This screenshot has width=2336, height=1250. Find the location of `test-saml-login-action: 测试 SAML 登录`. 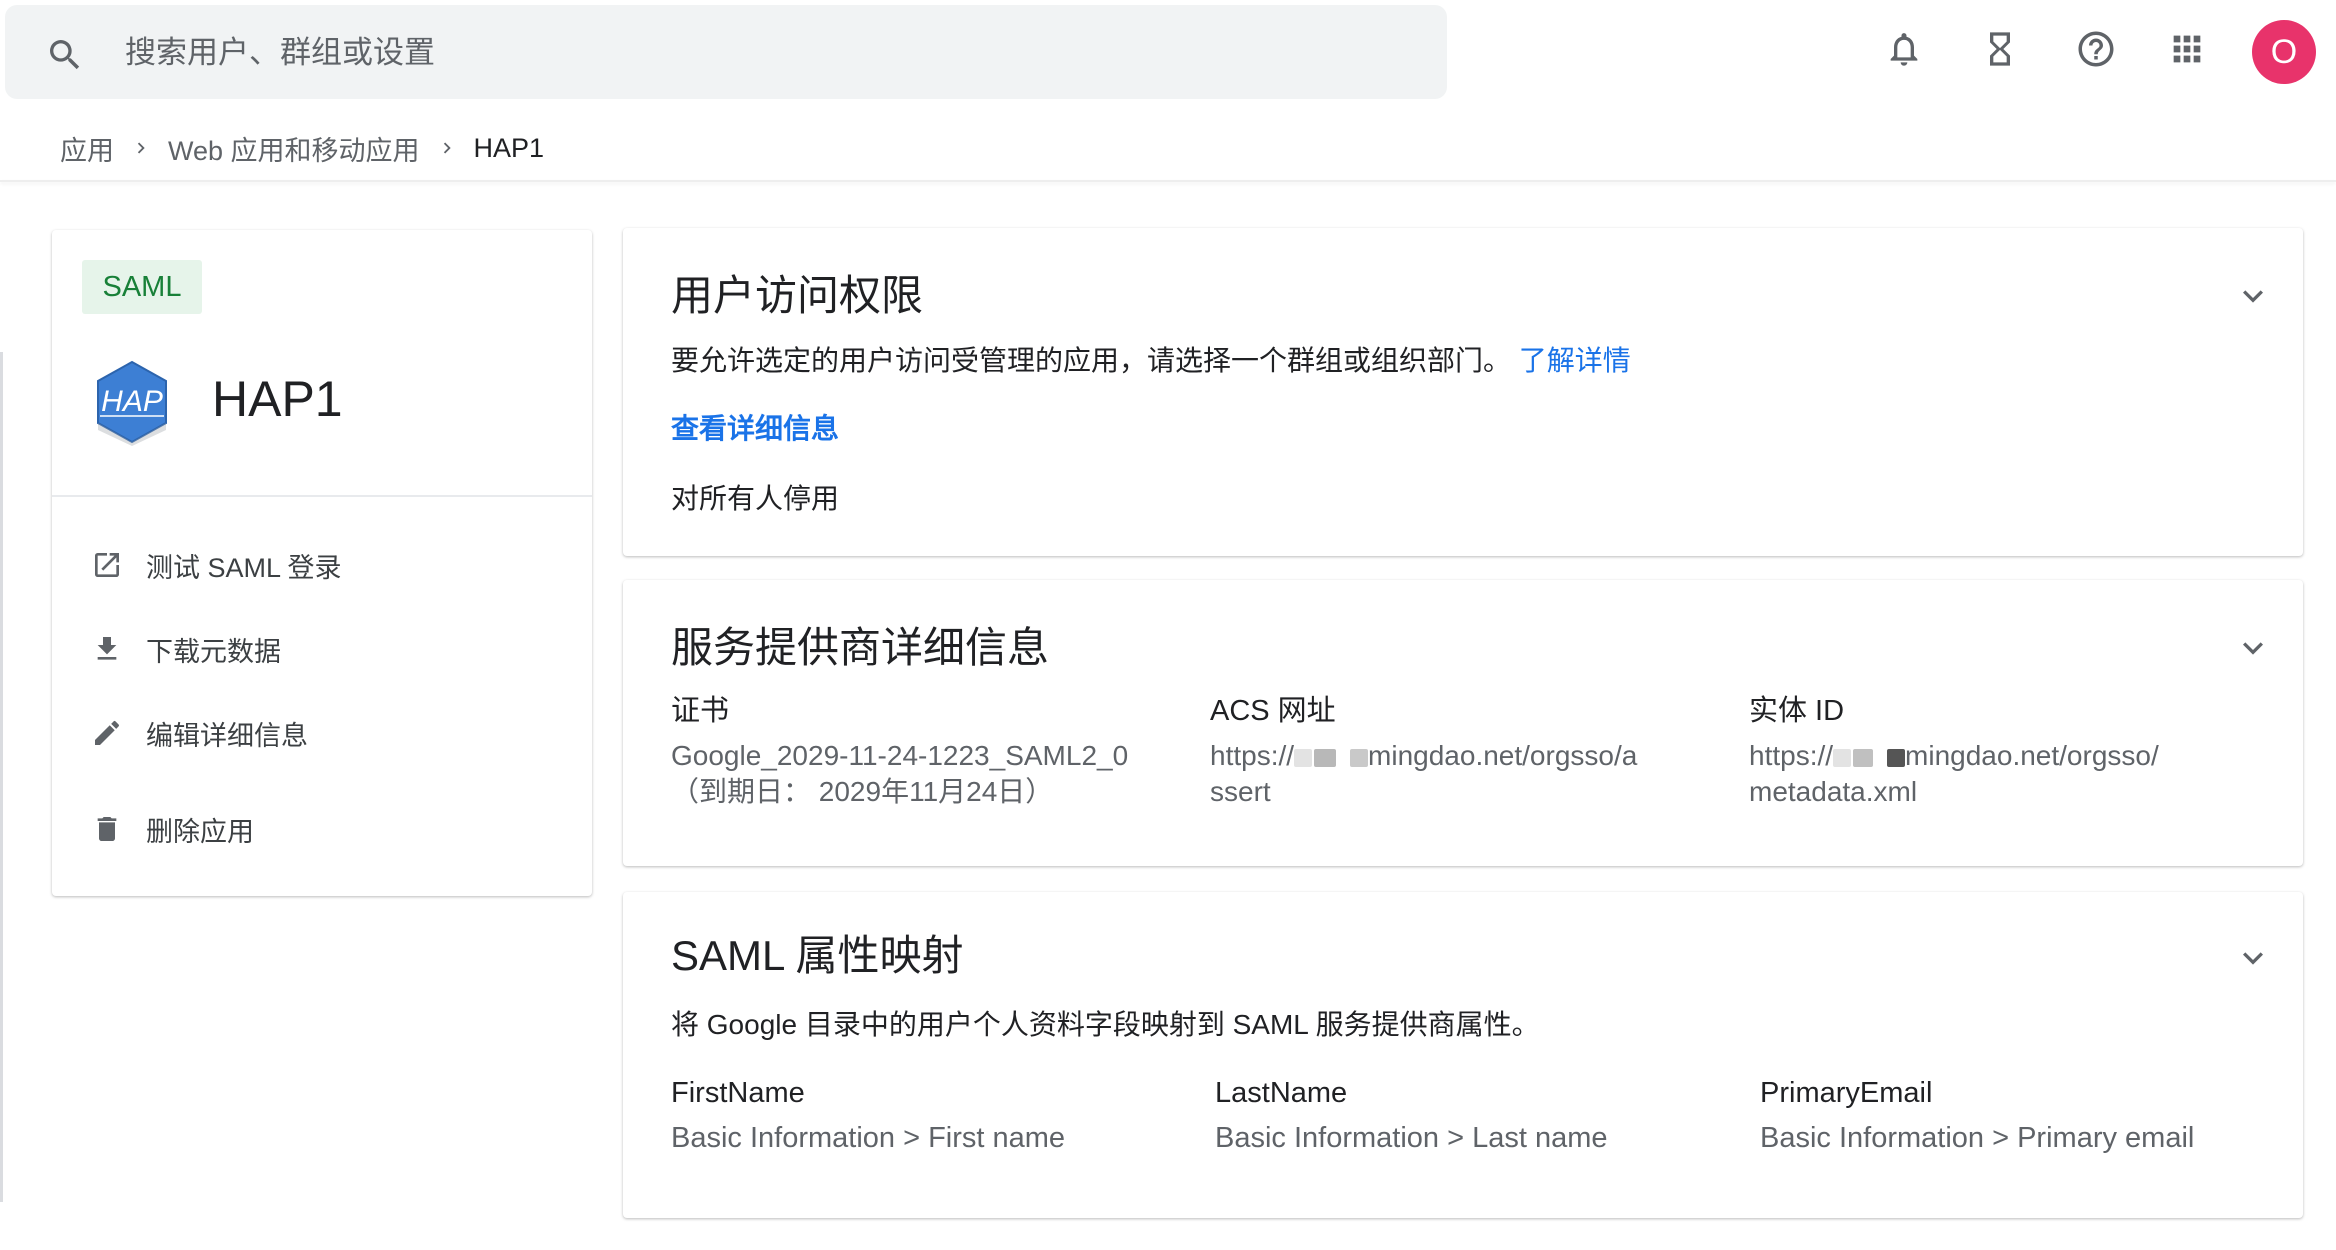

test-saml-login-action: 测试 SAML 登录 is located at coordinates (216, 565).